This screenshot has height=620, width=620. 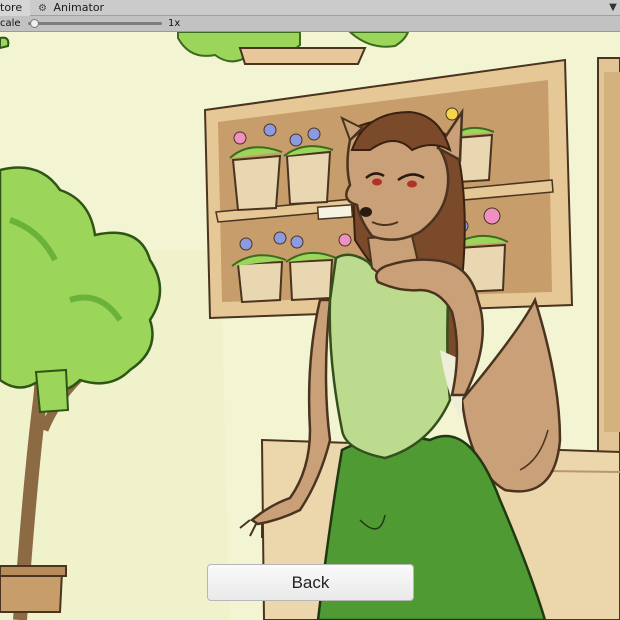 What do you see at coordinates (613, 8) in the screenshot?
I see `tab-menu-icon: ▼` at bounding box center [613, 8].